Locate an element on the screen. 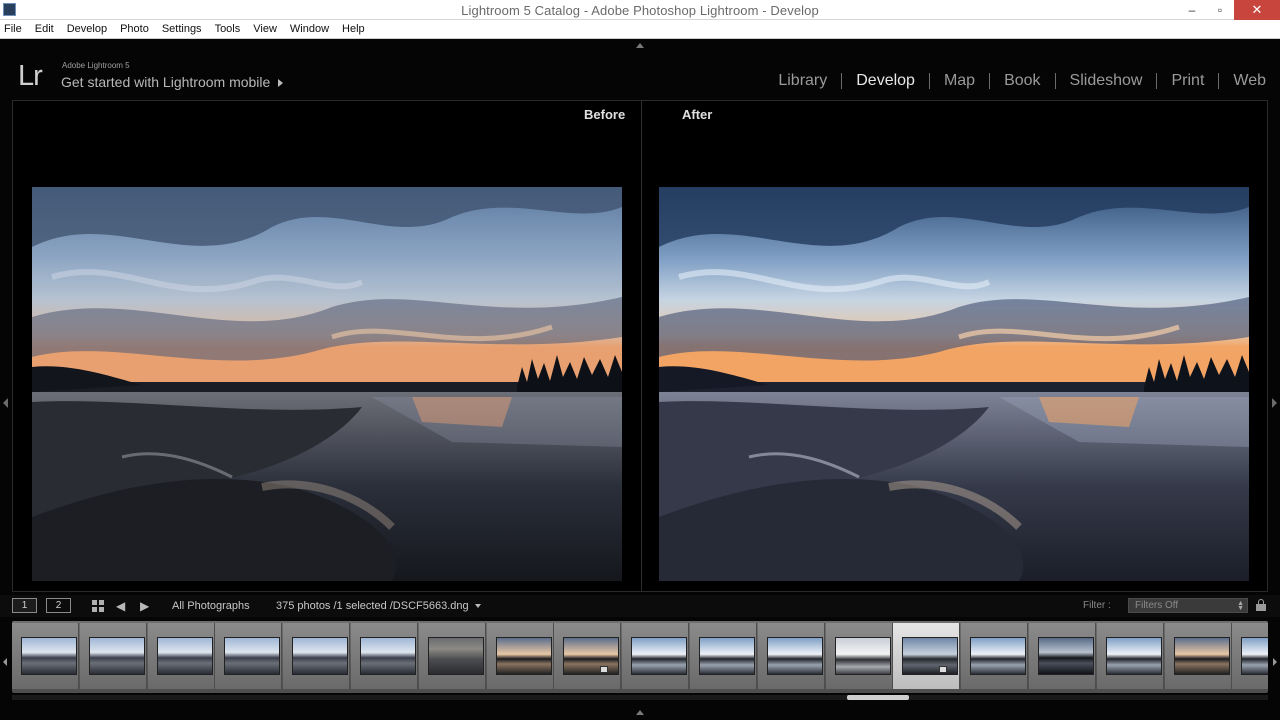  module-book: Book is located at coordinates (1022, 81).